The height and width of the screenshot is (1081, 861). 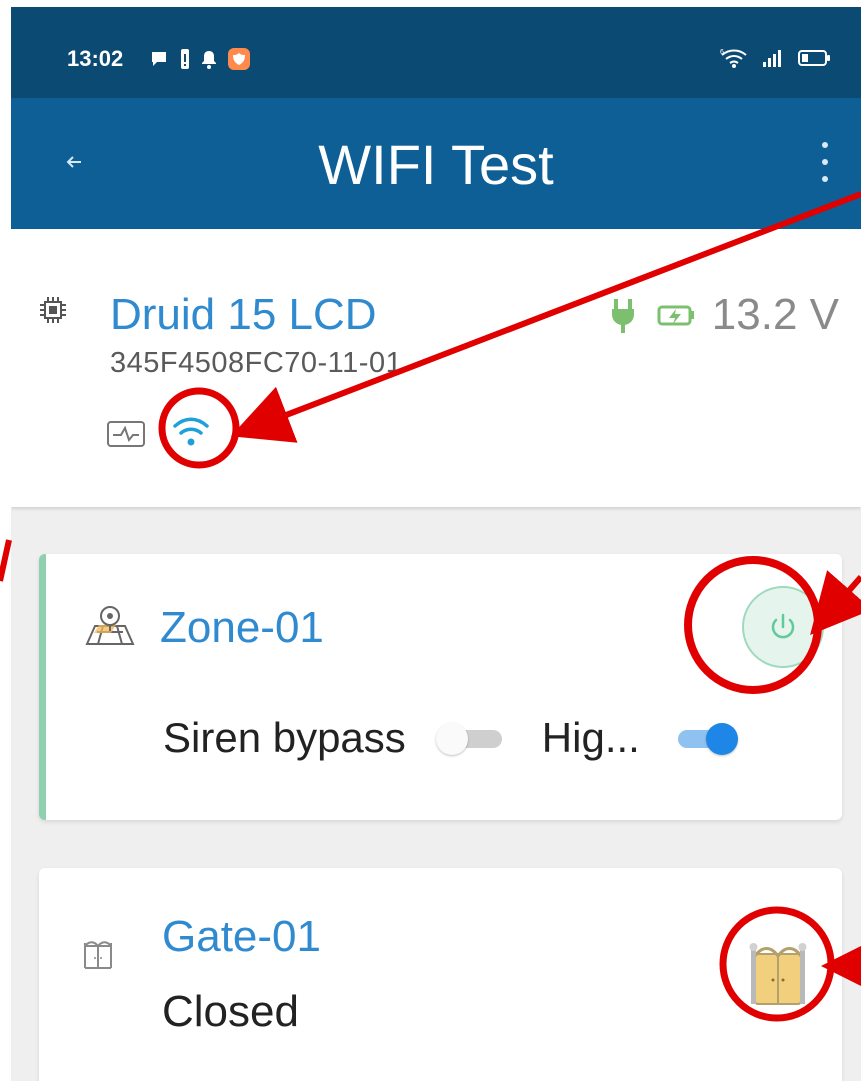 What do you see at coordinates (622, 316) in the screenshot?
I see `plug-icon` at bounding box center [622, 316].